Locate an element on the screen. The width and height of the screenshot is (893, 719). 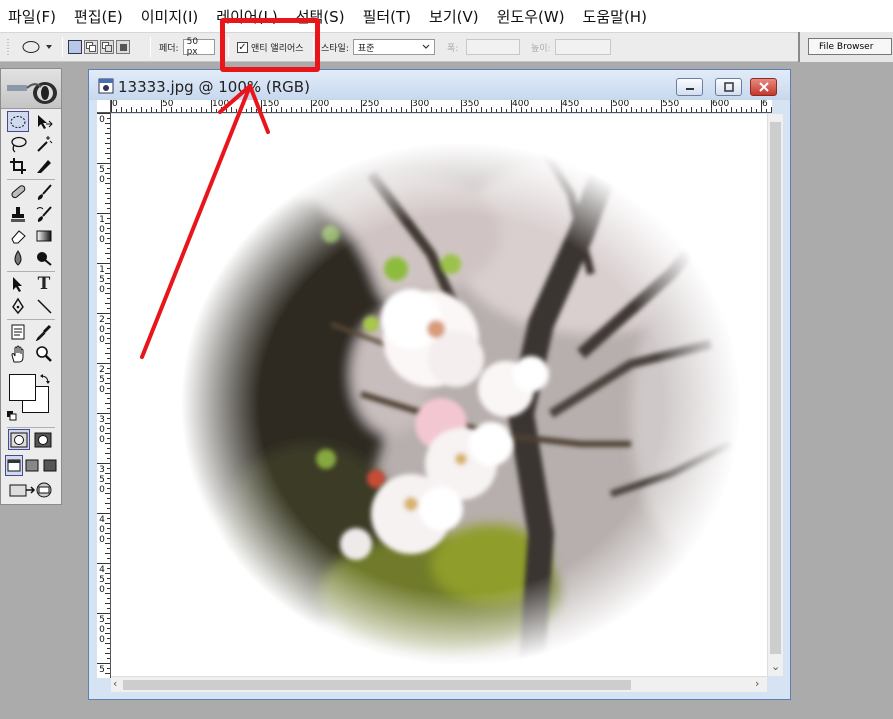
options-grip is located at coordinates (8, 47).